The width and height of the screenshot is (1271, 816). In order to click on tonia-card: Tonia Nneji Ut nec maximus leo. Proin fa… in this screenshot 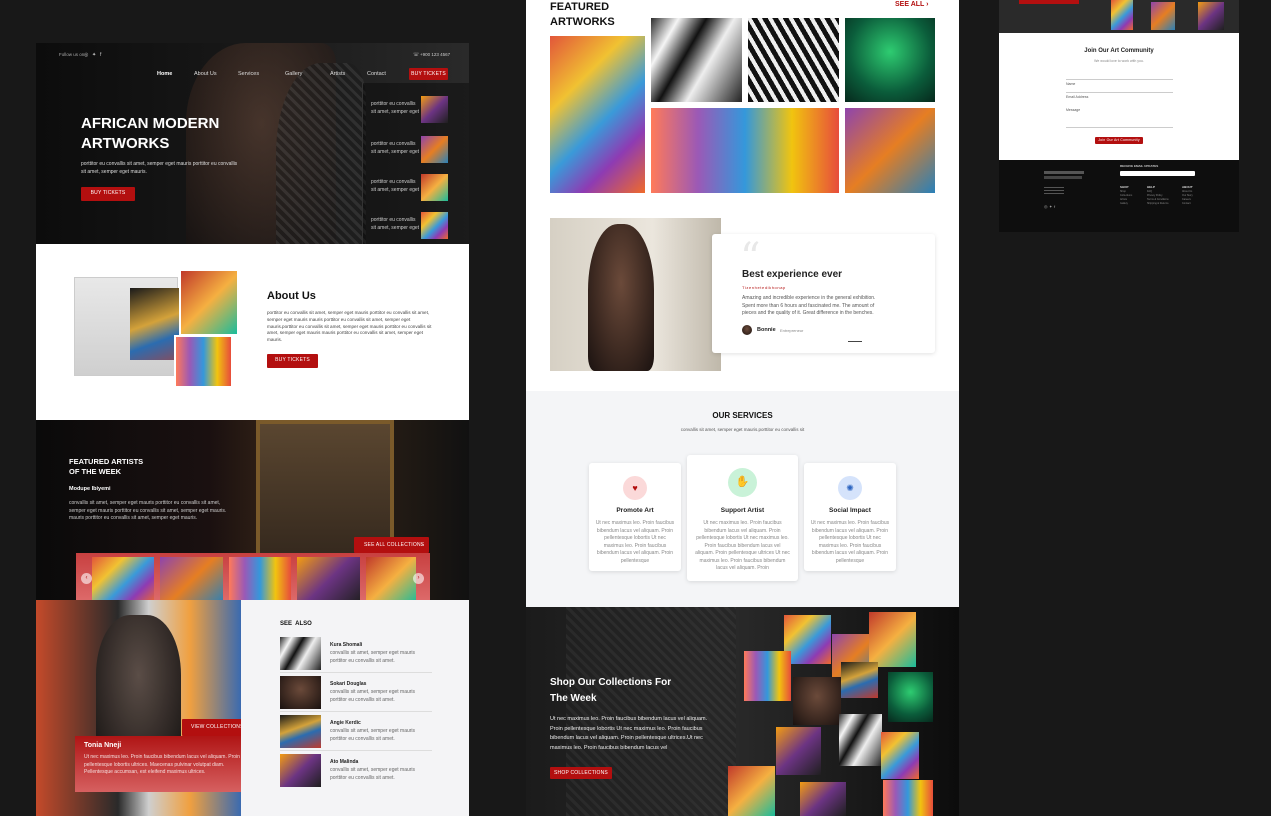, I will do `click(163, 764)`.